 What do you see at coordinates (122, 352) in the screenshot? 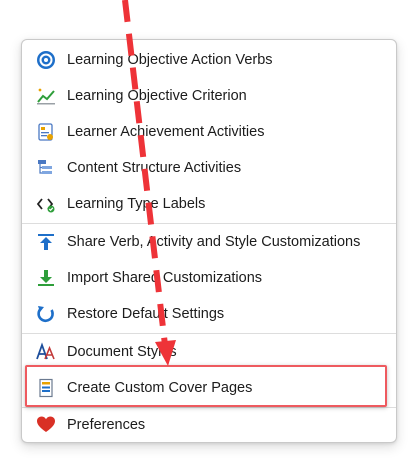
I see `menu-item-label: Document Styles` at bounding box center [122, 352].